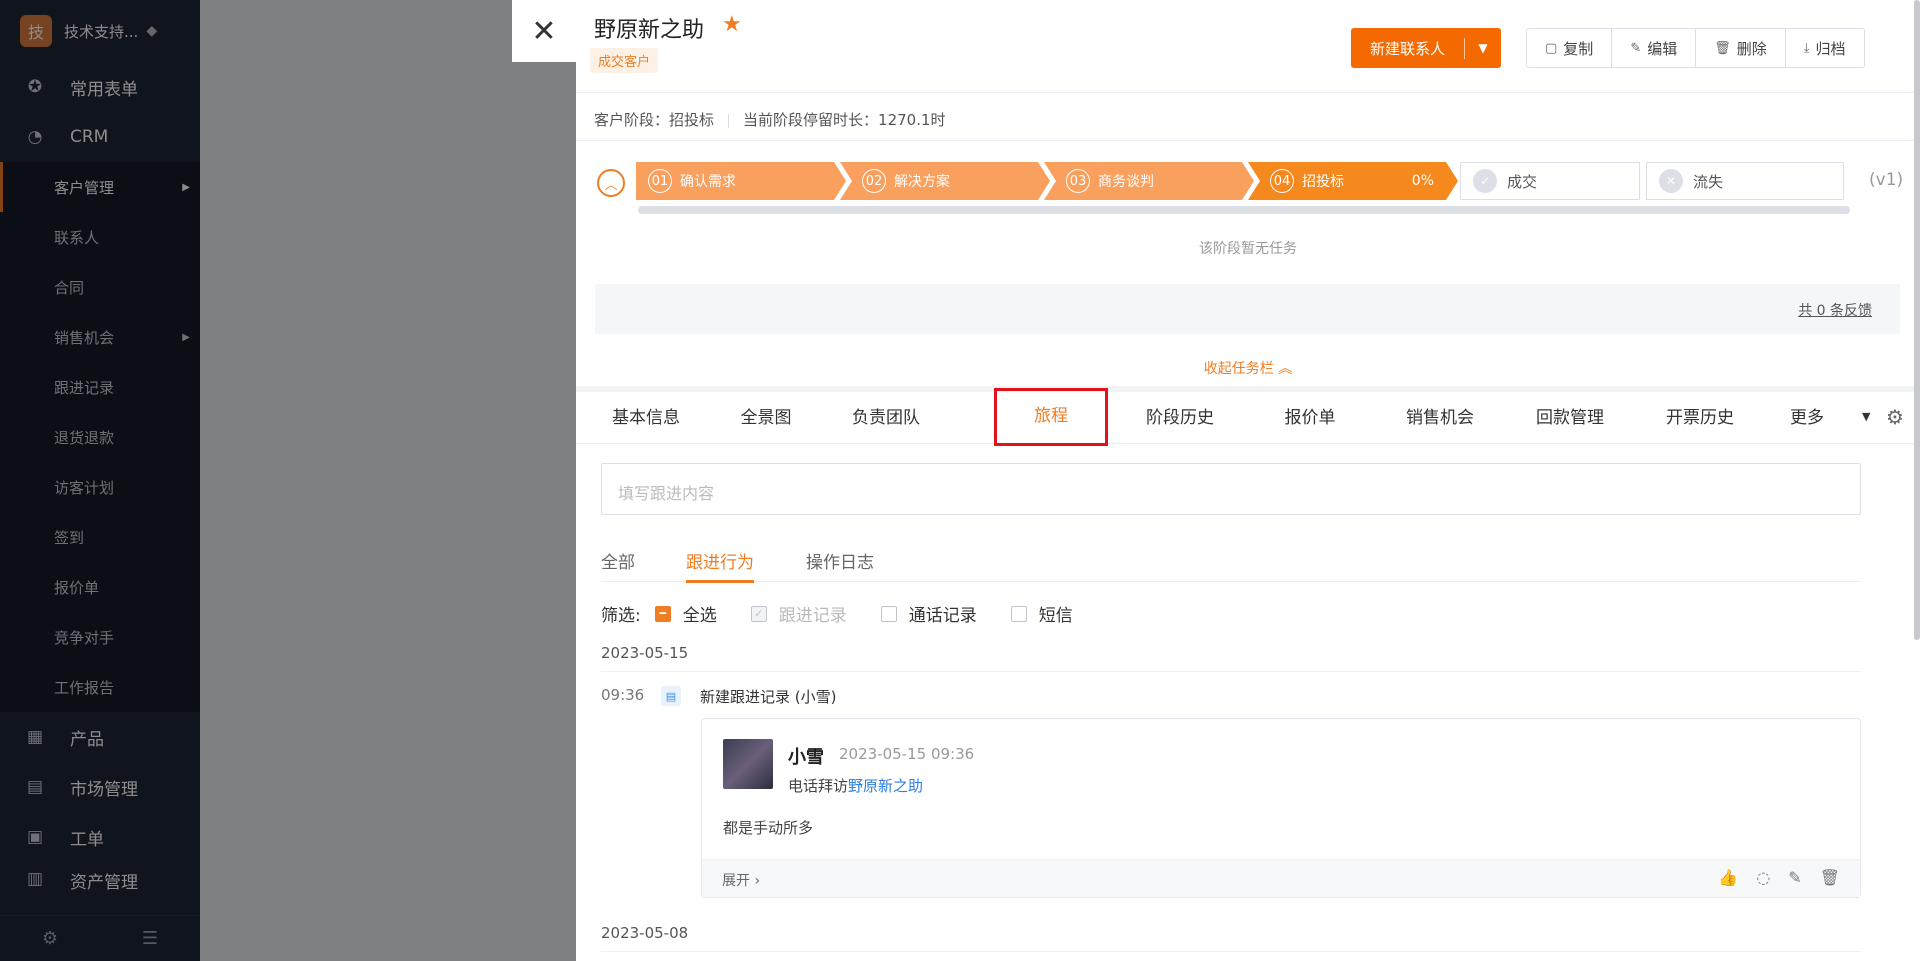 The width and height of the screenshot is (1920, 961). Describe the element at coordinates (943, 613) in the screenshot. I see `call-record-label: 通话记录` at that location.